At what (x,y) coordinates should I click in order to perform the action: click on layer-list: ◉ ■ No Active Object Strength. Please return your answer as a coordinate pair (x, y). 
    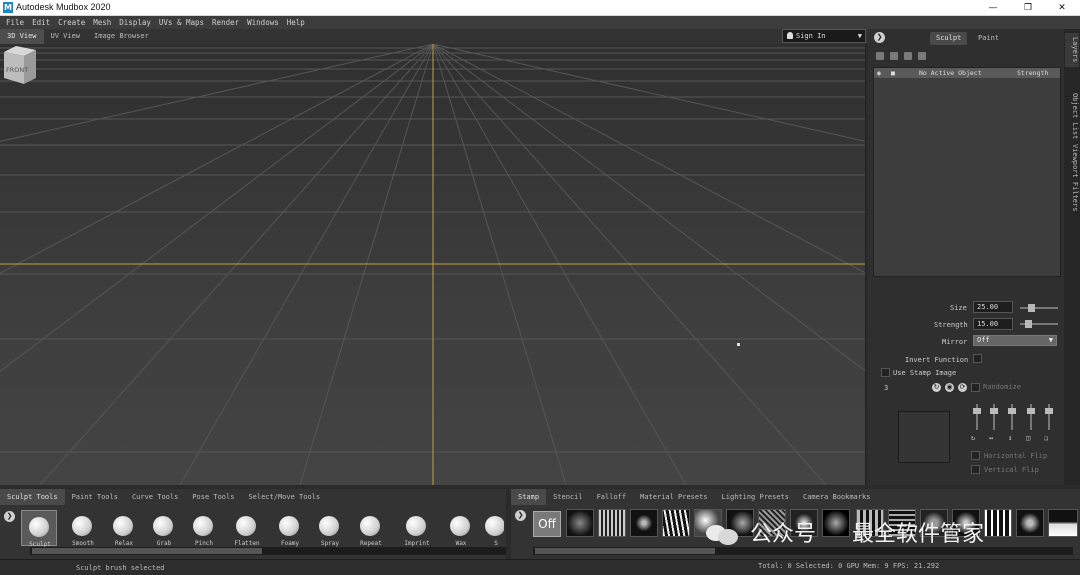
    Looking at the image, I should click on (967, 172).